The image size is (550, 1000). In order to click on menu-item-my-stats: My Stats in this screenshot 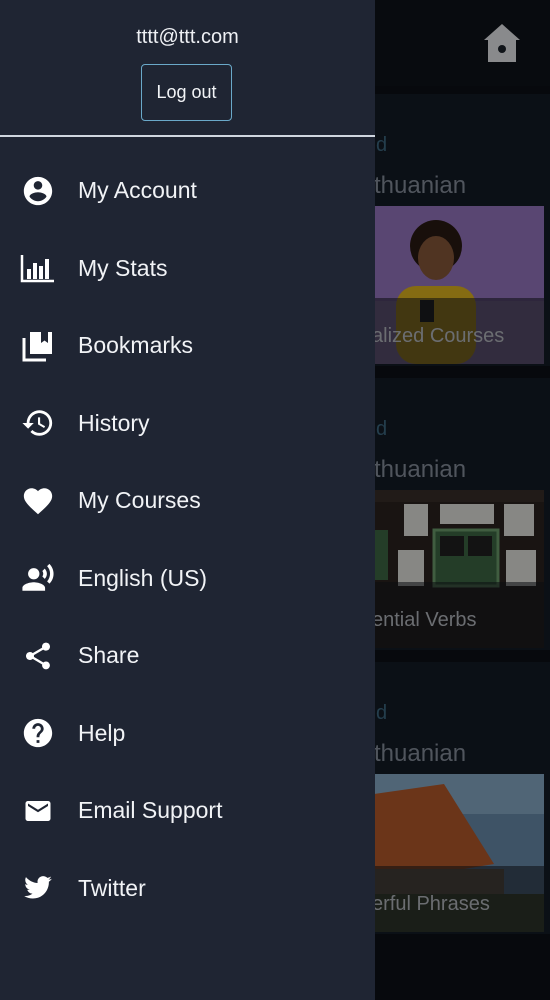, I will do `click(187, 269)`.